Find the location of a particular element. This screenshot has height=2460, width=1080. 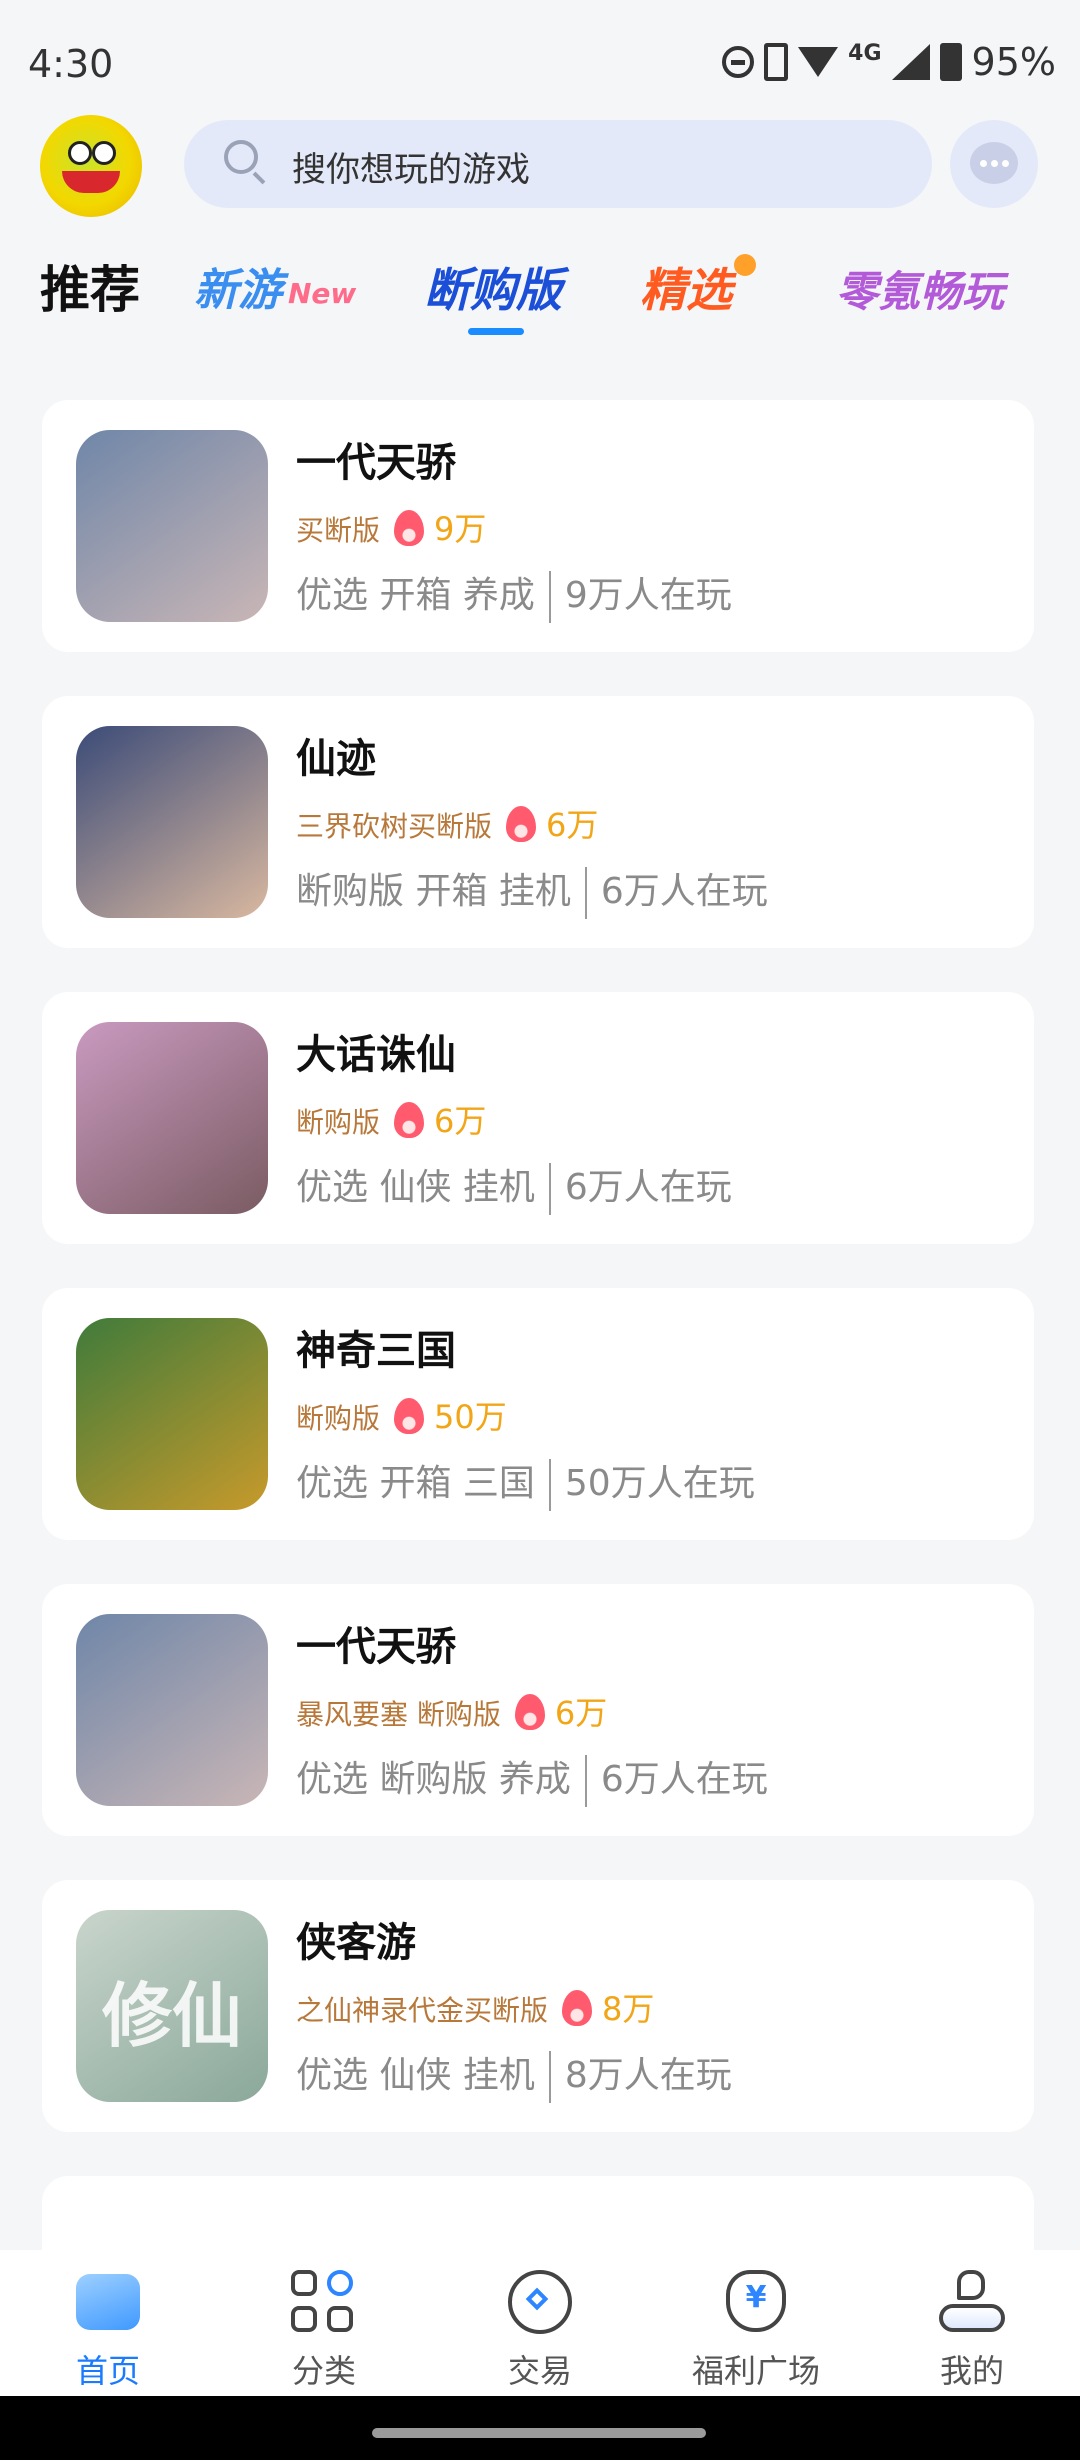

welfare-icon: ¥ is located at coordinates (756, 2301).